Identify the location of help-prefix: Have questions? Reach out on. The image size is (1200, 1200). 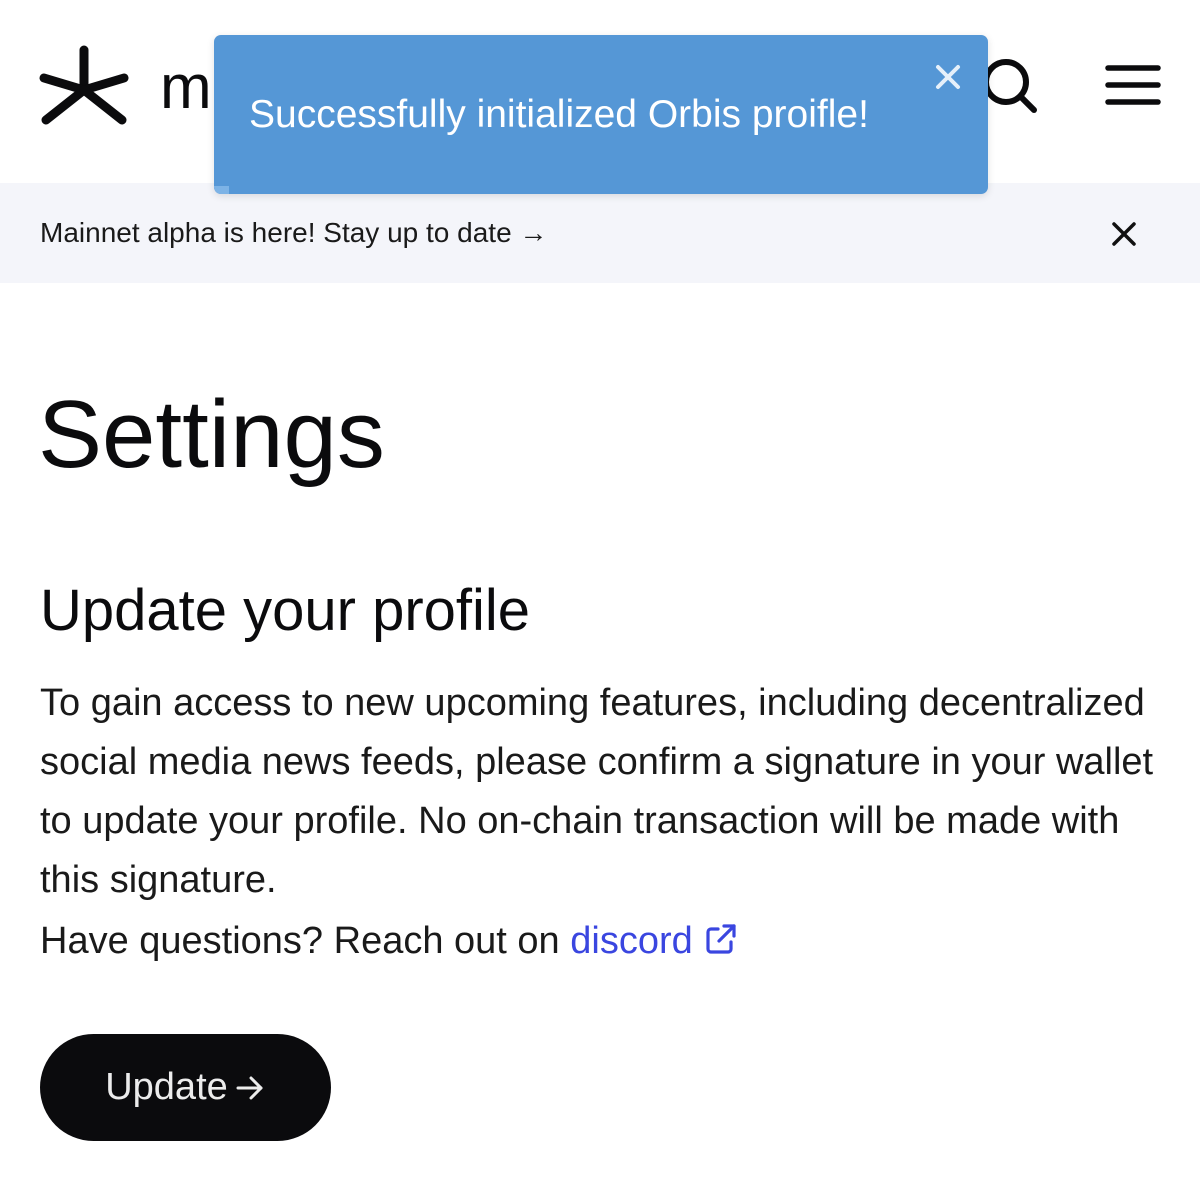
(305, 941).